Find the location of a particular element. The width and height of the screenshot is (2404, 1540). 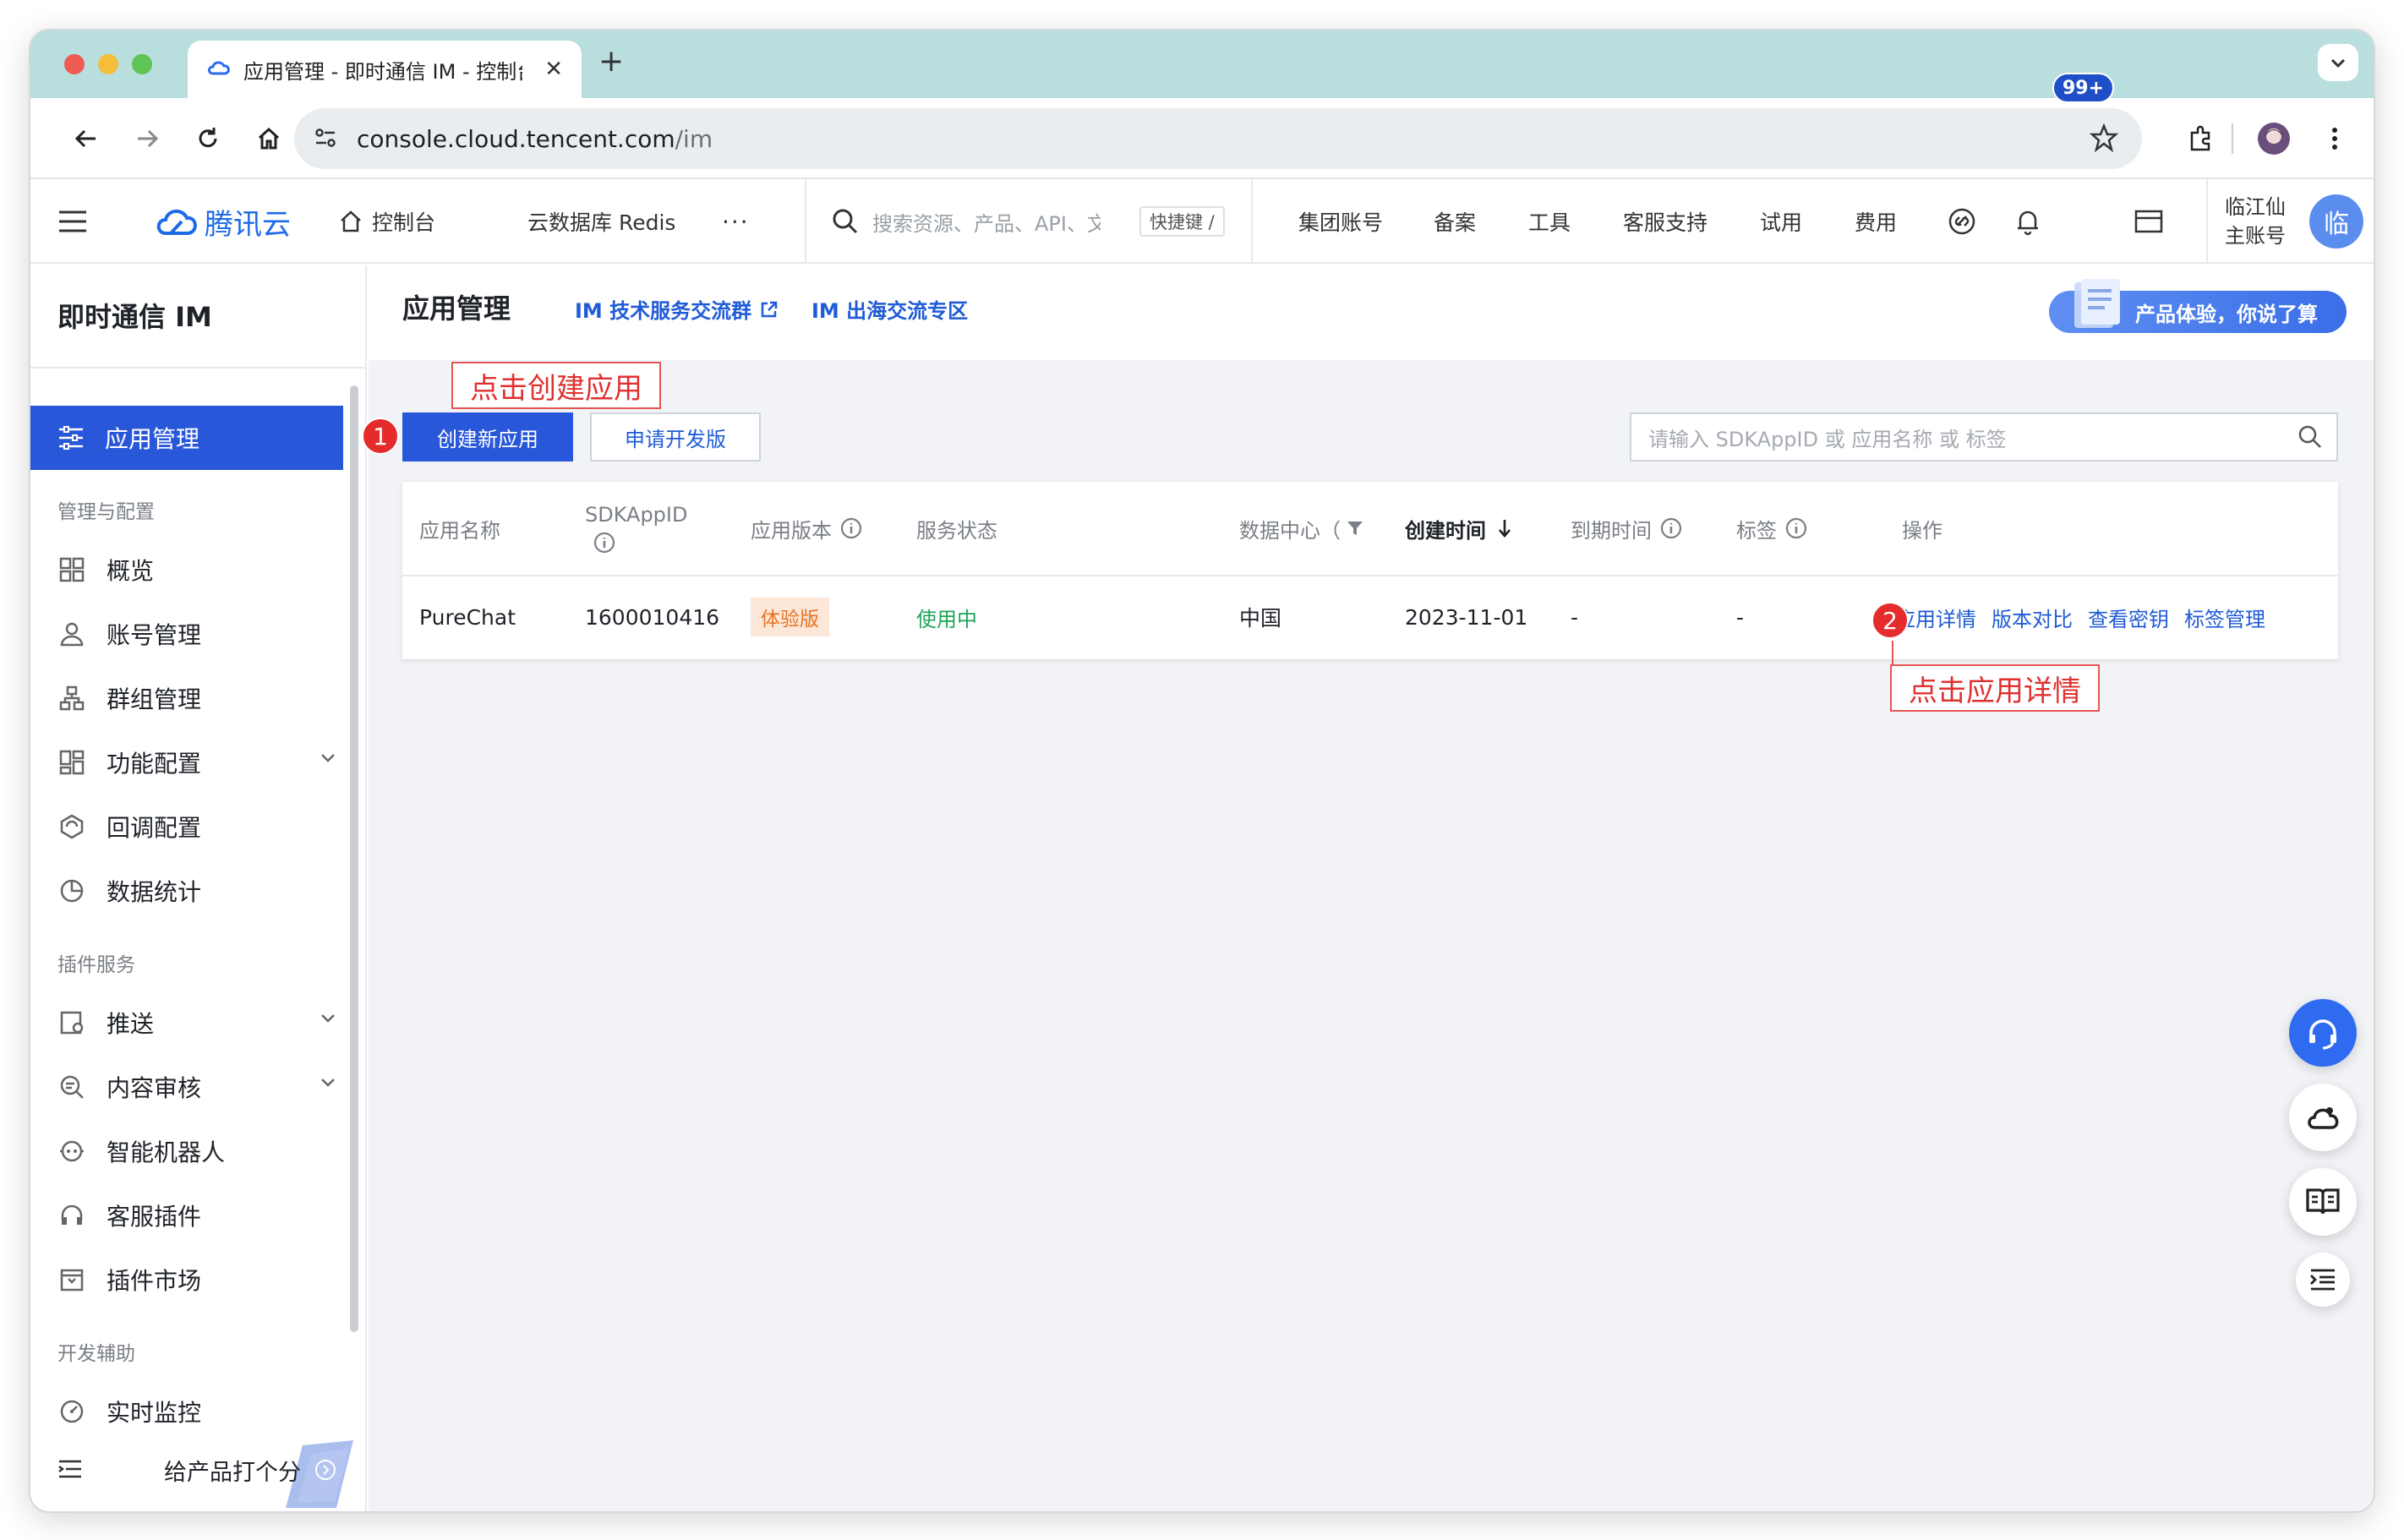

gauge-icon is located at coordinates (71, 1411).